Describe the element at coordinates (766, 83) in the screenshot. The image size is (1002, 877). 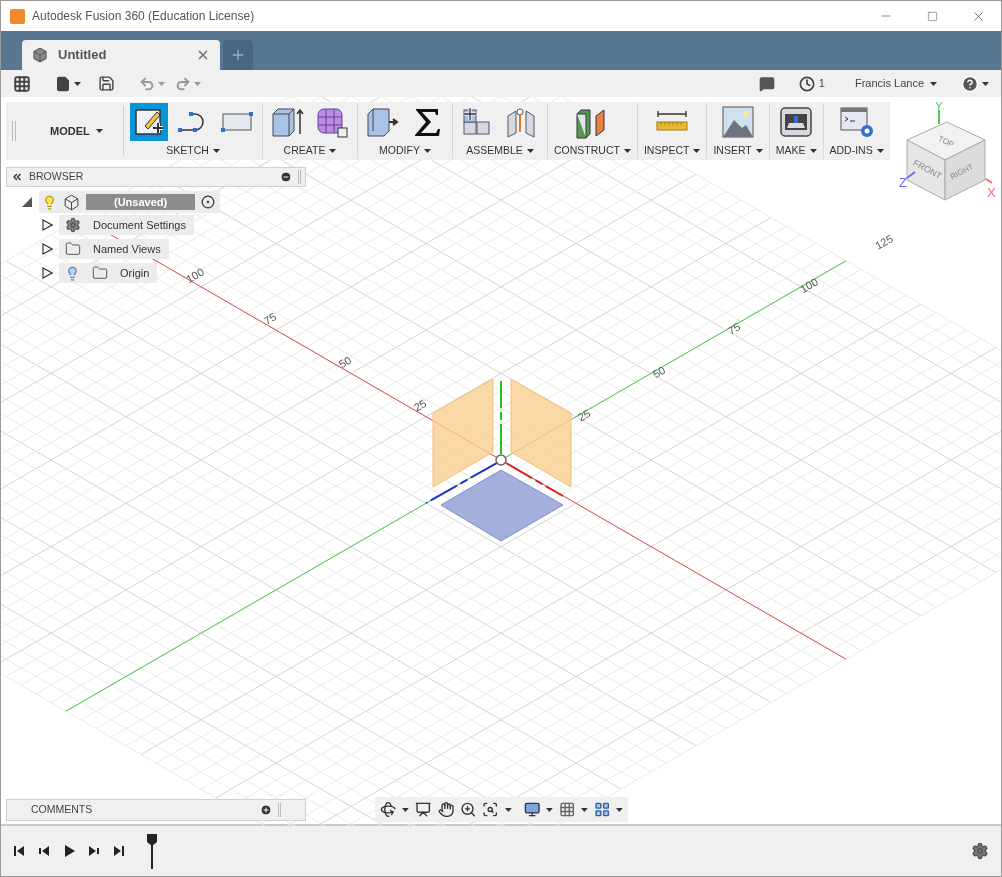
I see `comment-icon` at that location.